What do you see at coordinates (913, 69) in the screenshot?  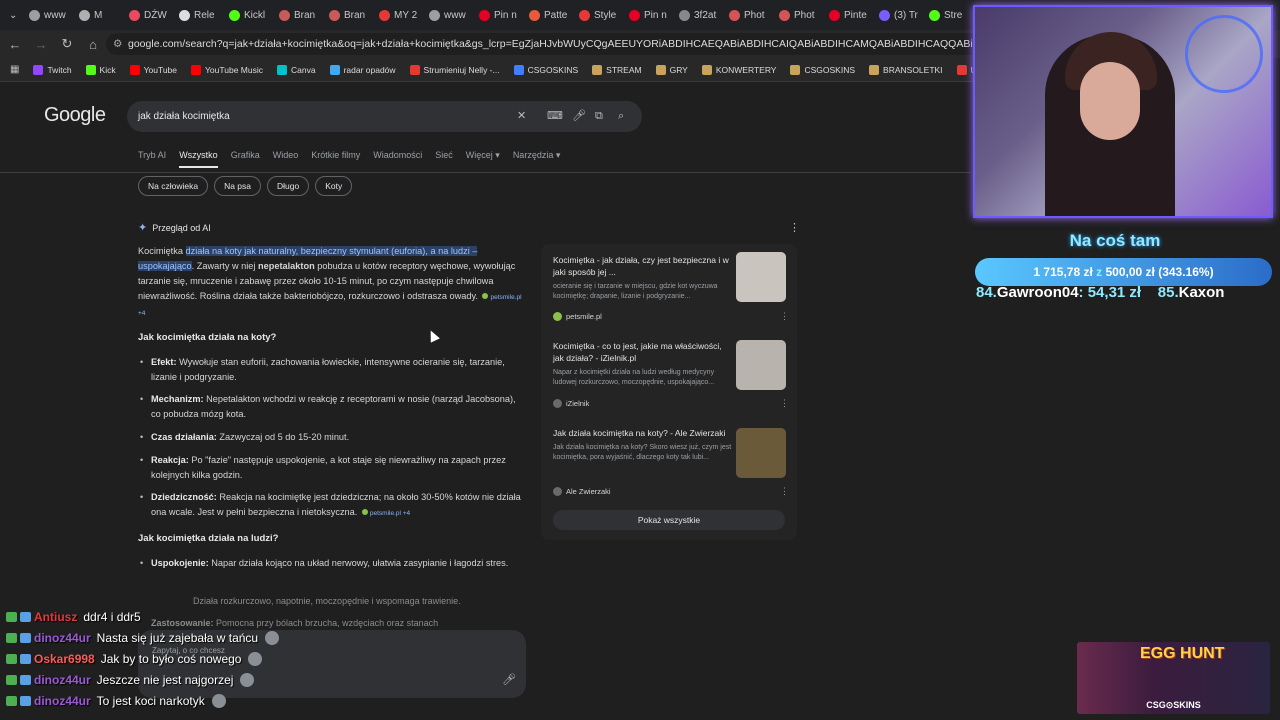 I see `bookmark-label: BRANSOLETKI` at bounding box center [913, 69].